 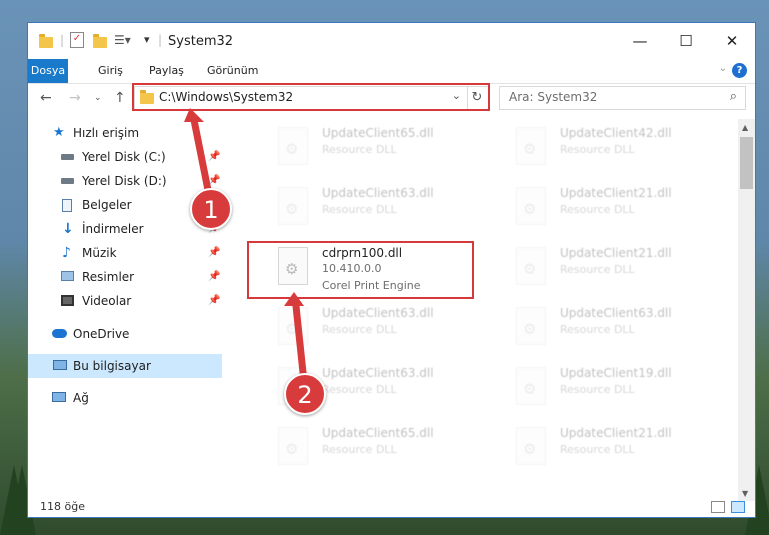 What do you see at coordinates (746, 310) in the screenshot?
I see `vertical-scrollbar: ▲ ▼` at bounding box center [746, 310].